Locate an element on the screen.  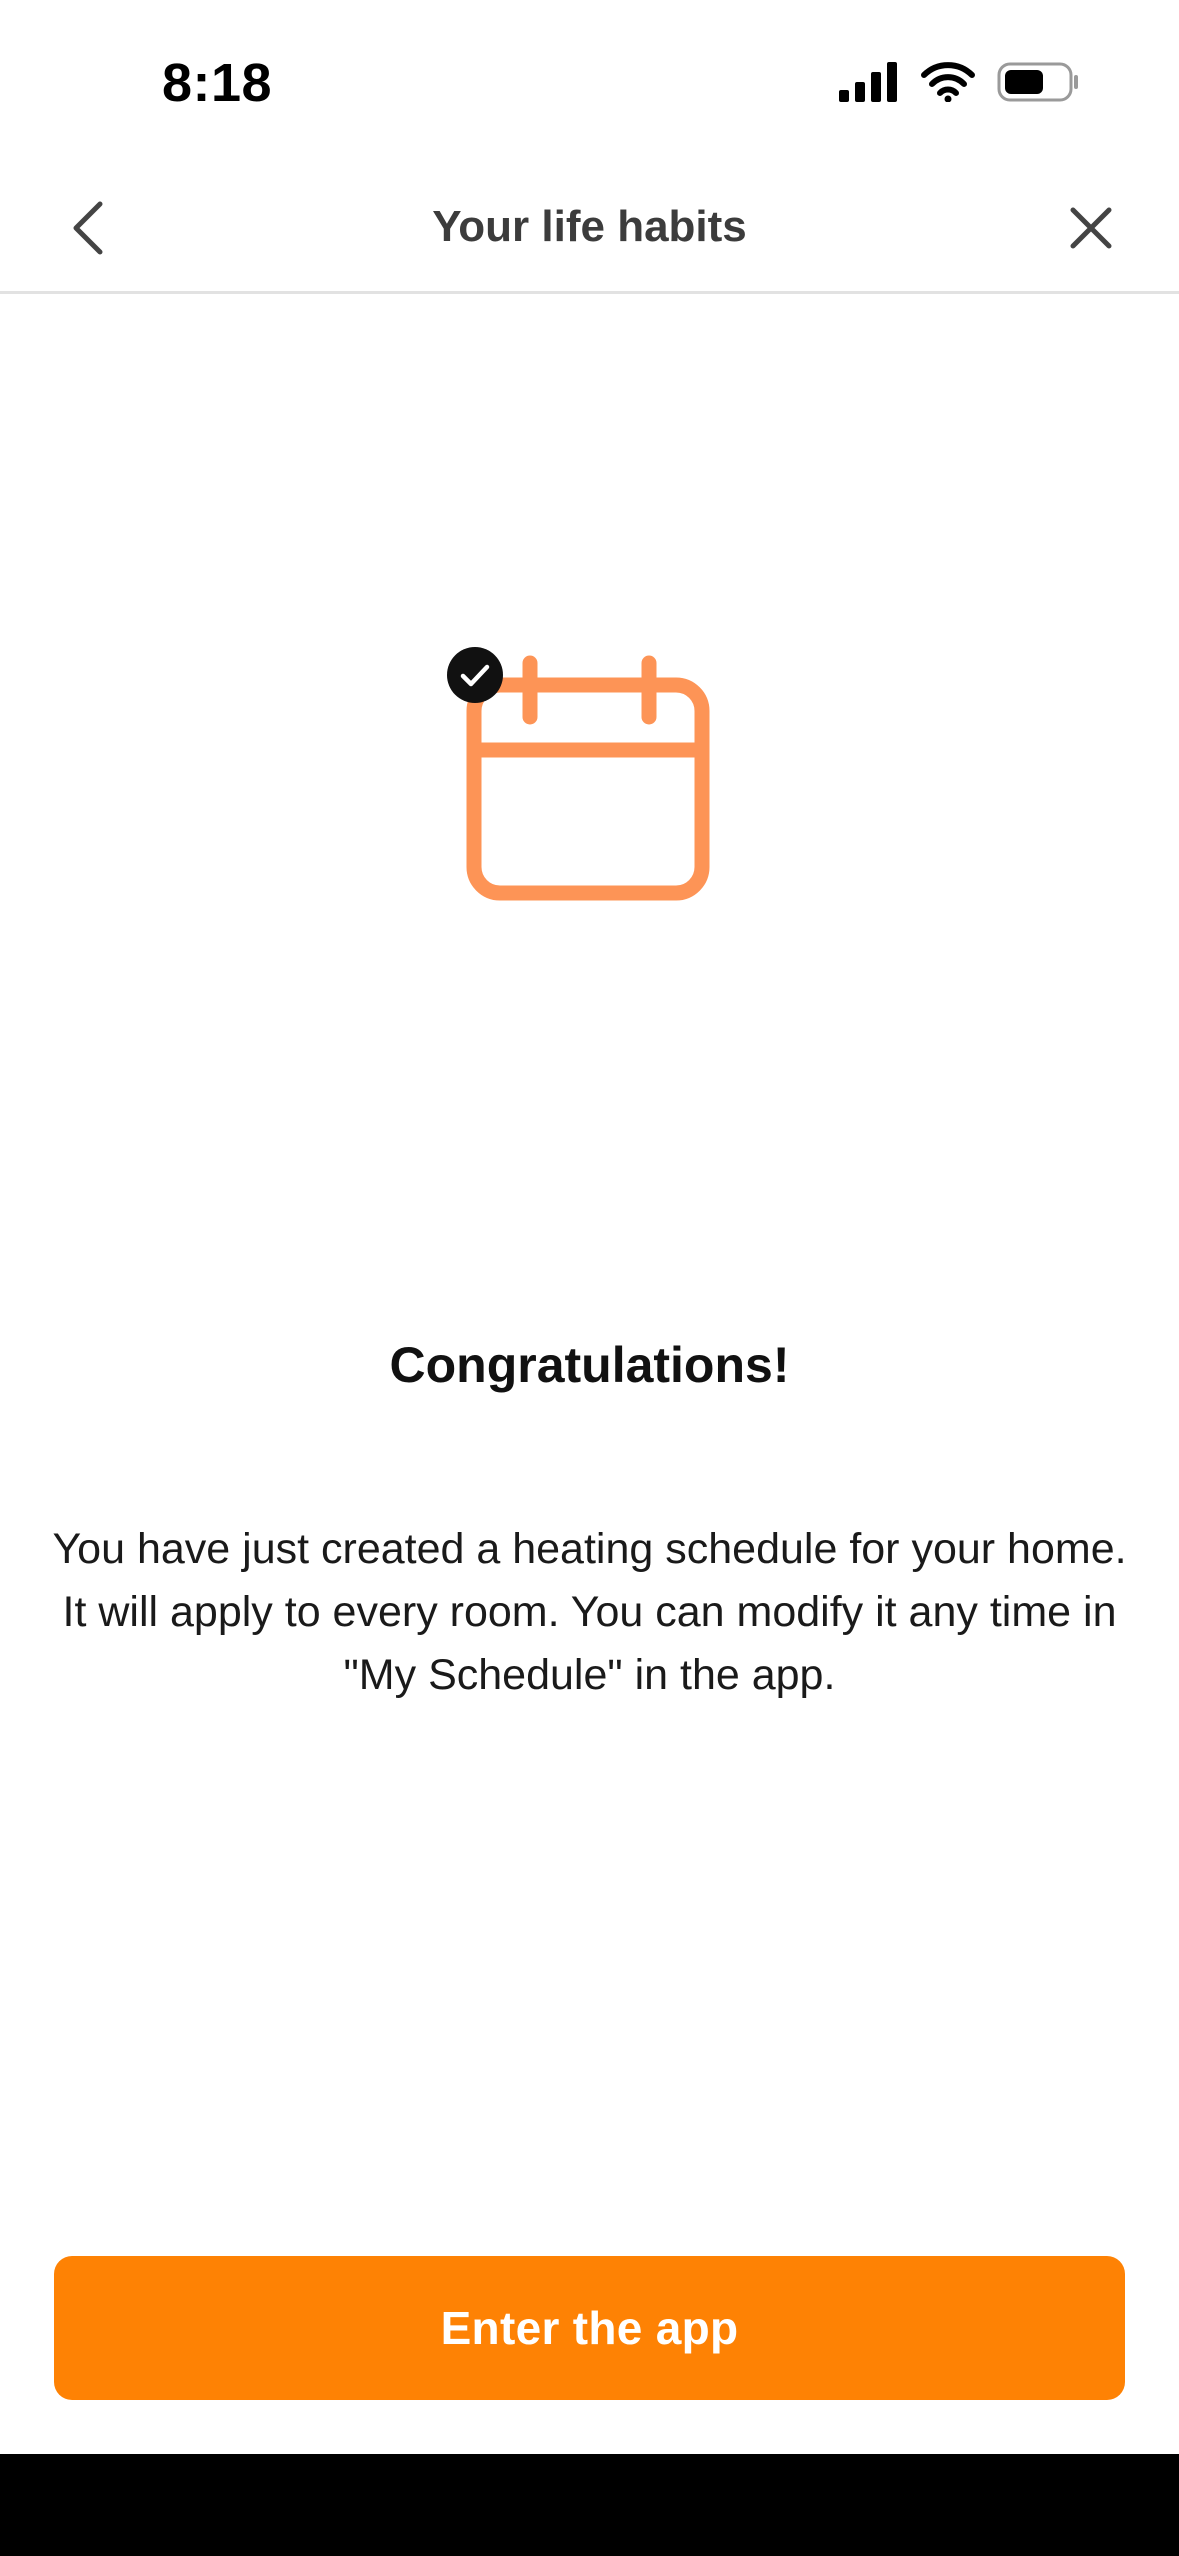
check-badge-icon is located at coordinates (475, 675).